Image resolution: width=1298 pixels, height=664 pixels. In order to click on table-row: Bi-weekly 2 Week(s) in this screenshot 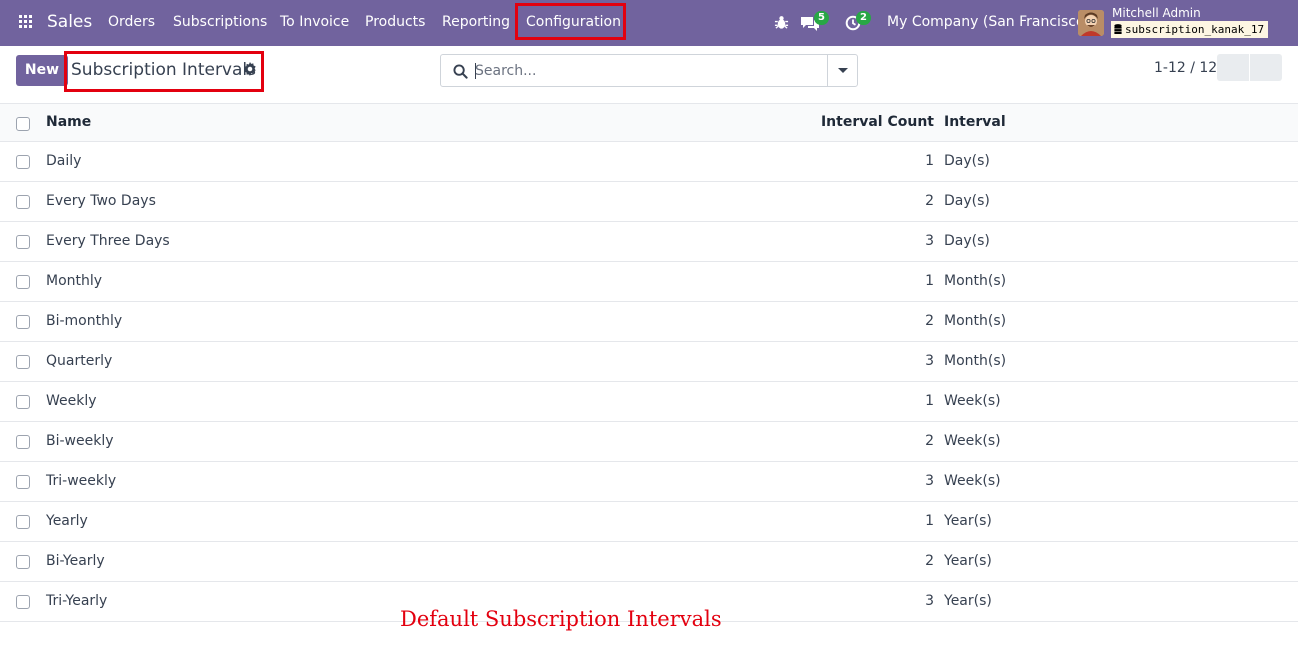, I will do `click(649, 442)`.